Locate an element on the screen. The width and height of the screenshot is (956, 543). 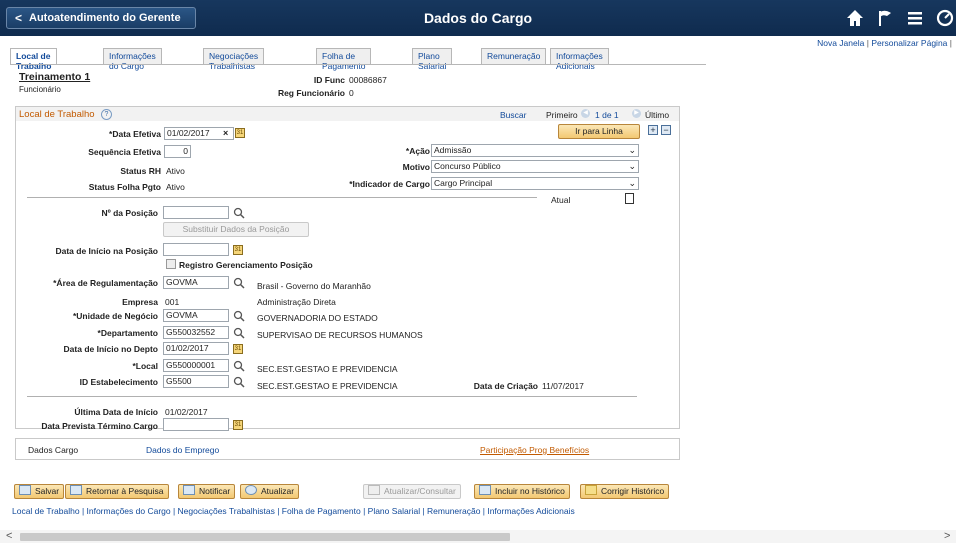
termino-label: Data Prevista Término Cargo is located at coordinates (99, 426).